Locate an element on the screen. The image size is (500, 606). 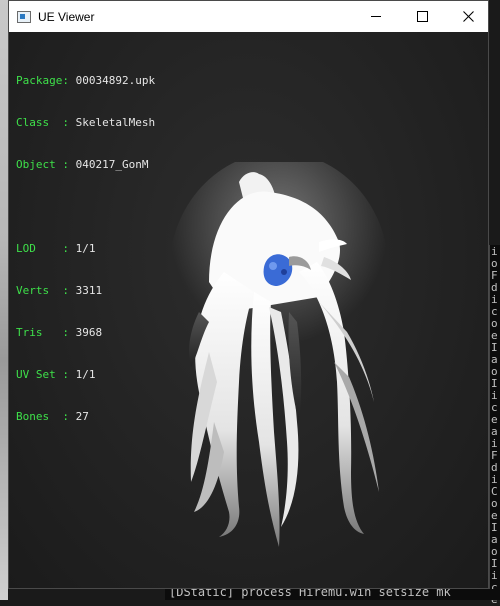
close-button is located at coordinates (468, 16).